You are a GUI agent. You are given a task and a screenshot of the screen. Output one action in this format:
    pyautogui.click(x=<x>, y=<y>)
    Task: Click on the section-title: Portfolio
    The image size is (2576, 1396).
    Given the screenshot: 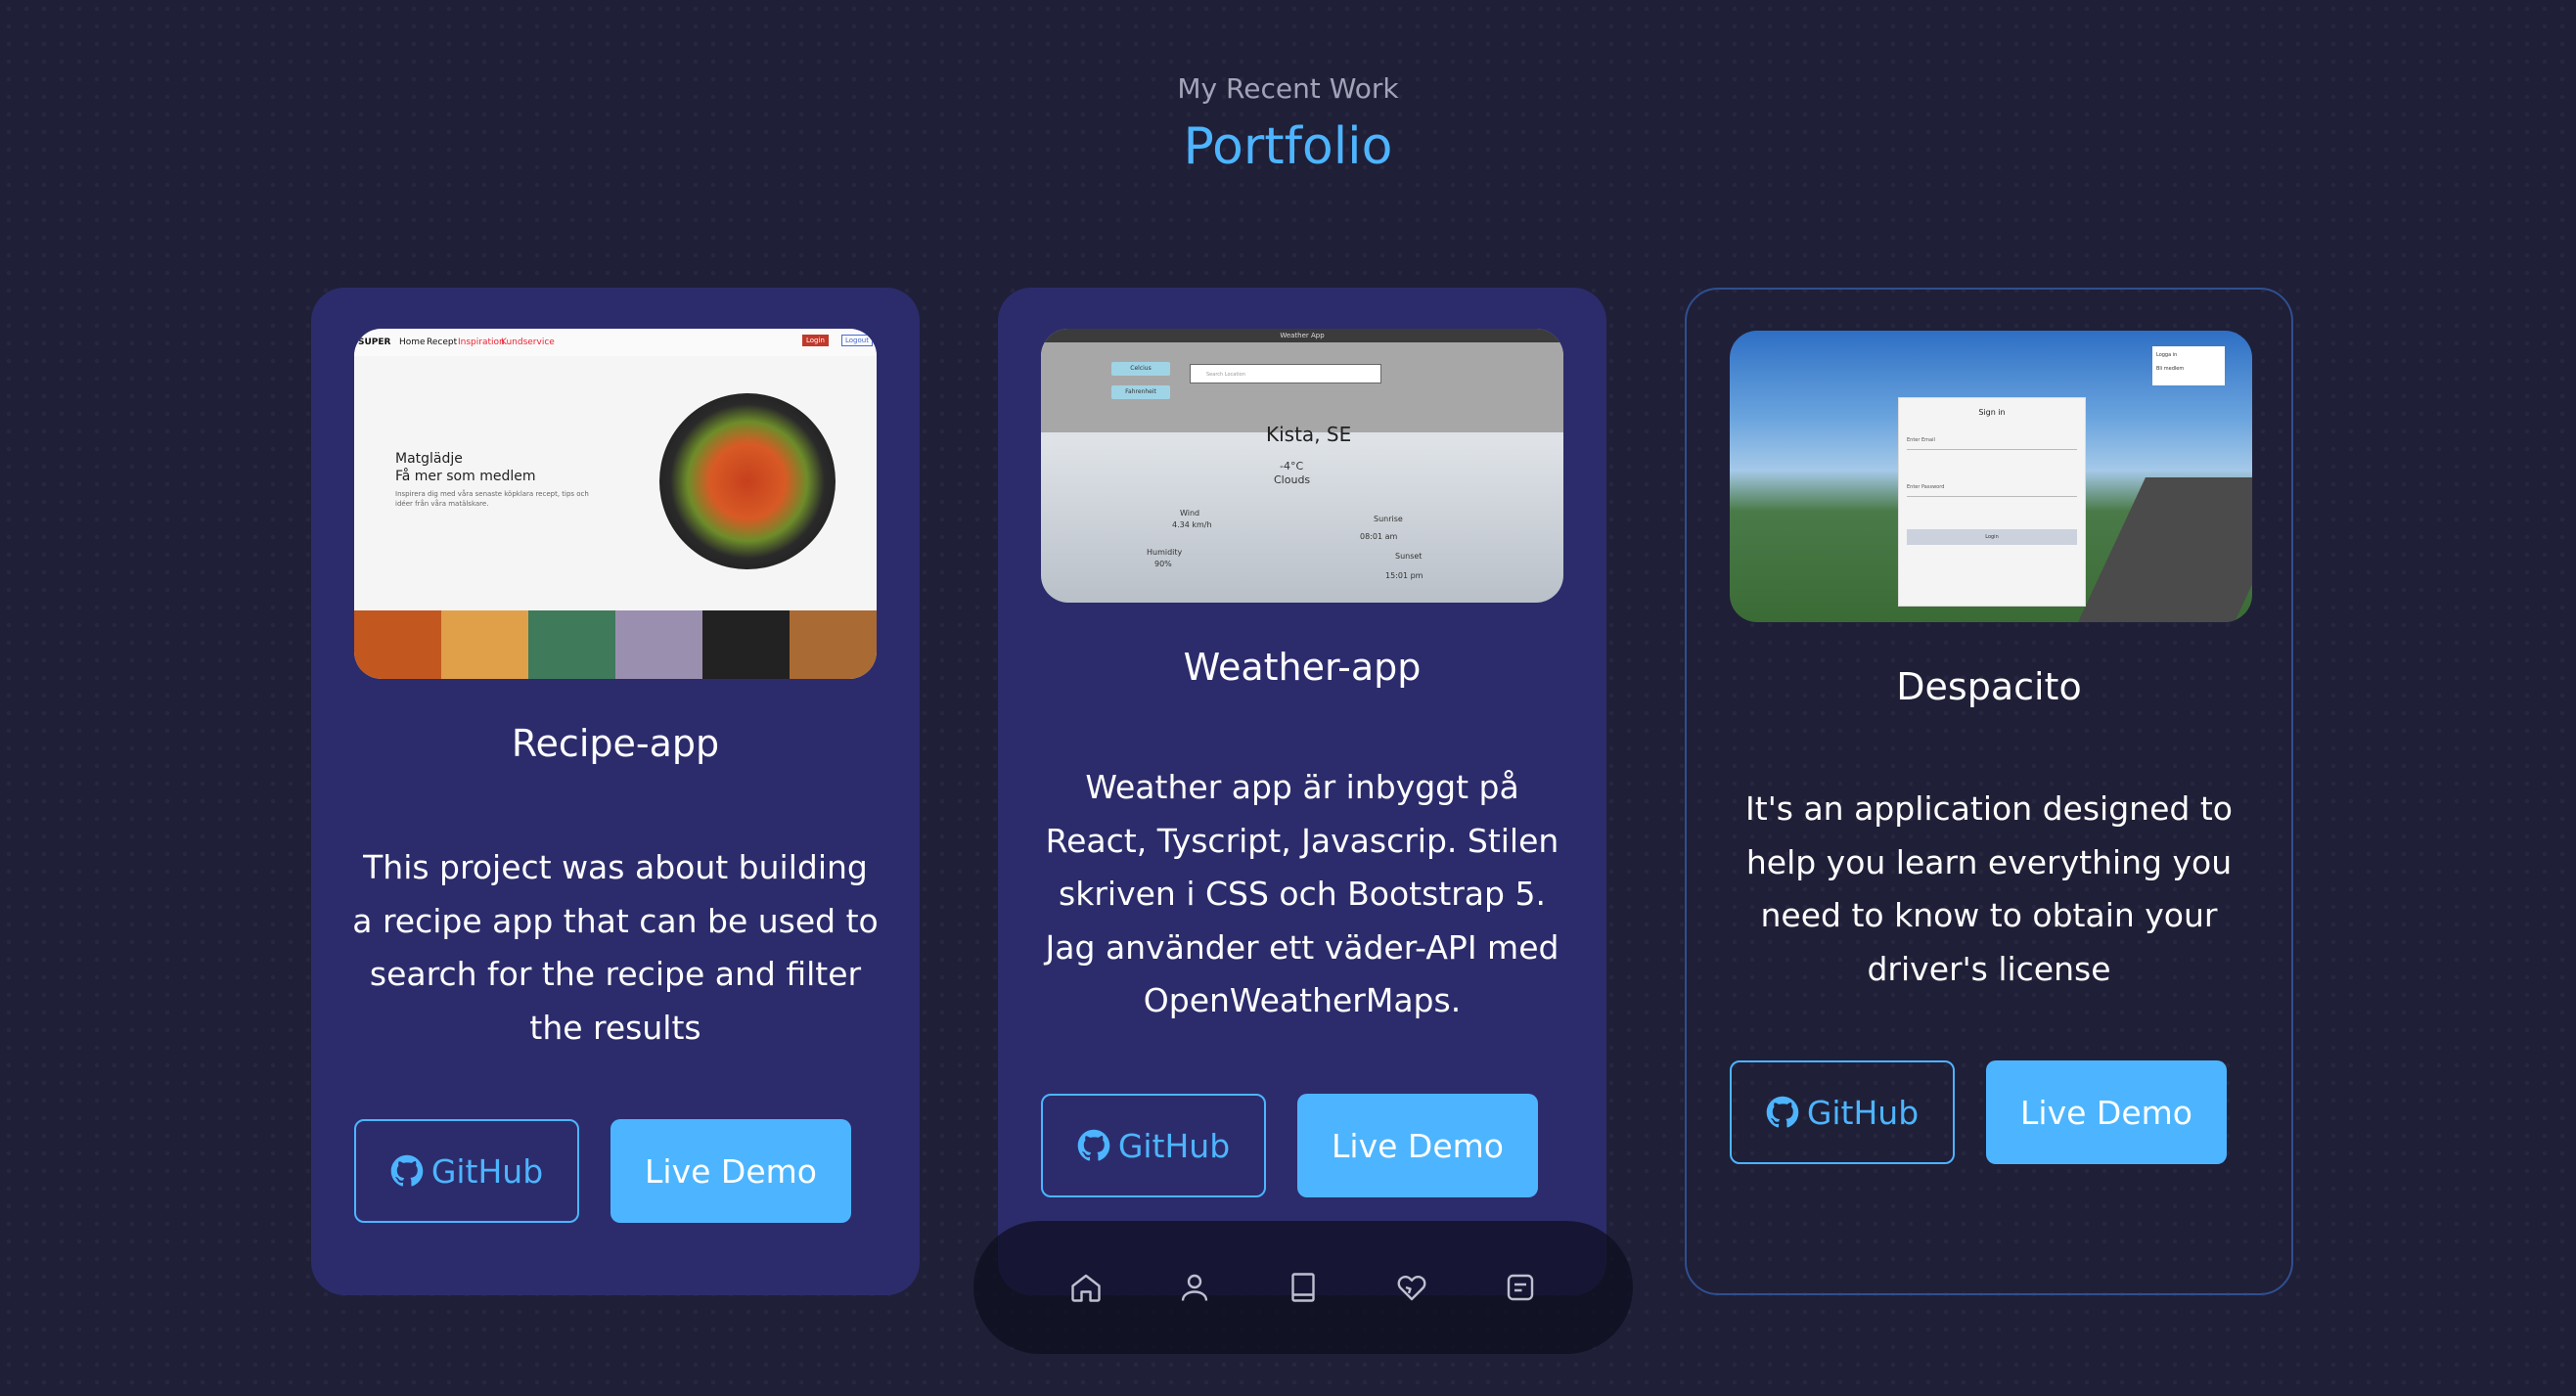 What is the action you would take?
    pyautogui.click(x=1288, y=146)
    